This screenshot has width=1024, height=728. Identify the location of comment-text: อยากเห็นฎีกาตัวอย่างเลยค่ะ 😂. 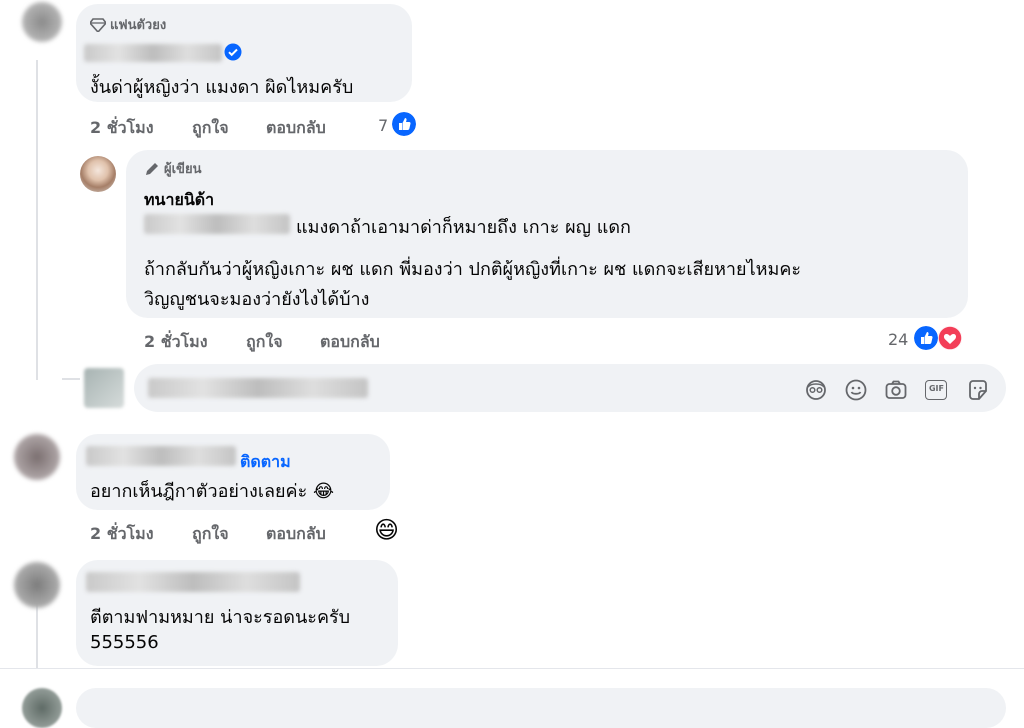
(212, 491).